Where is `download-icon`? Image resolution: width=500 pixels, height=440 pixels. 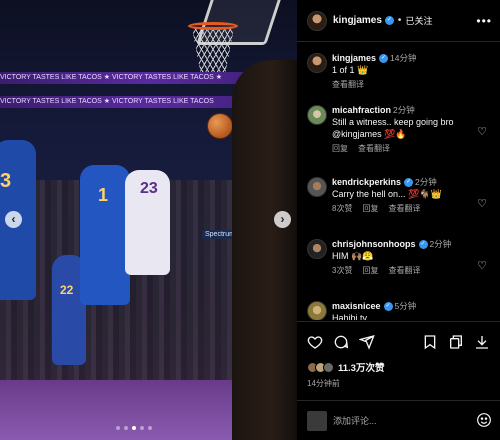
download-icon is located at coordinates (482, 342).